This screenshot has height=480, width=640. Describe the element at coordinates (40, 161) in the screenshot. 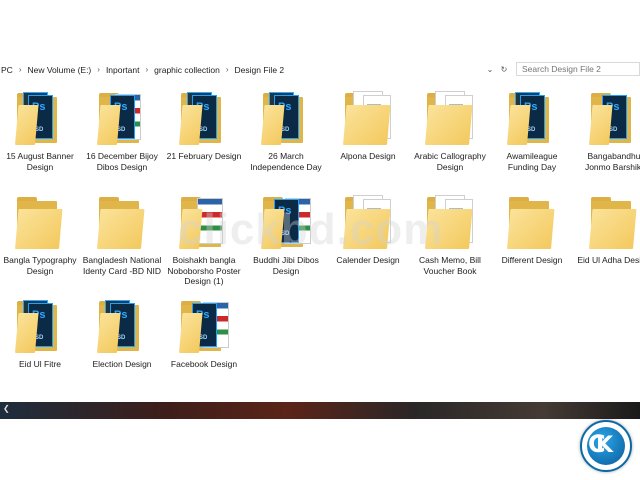

I see `folder-label: 15 August Banner Design` at that location.